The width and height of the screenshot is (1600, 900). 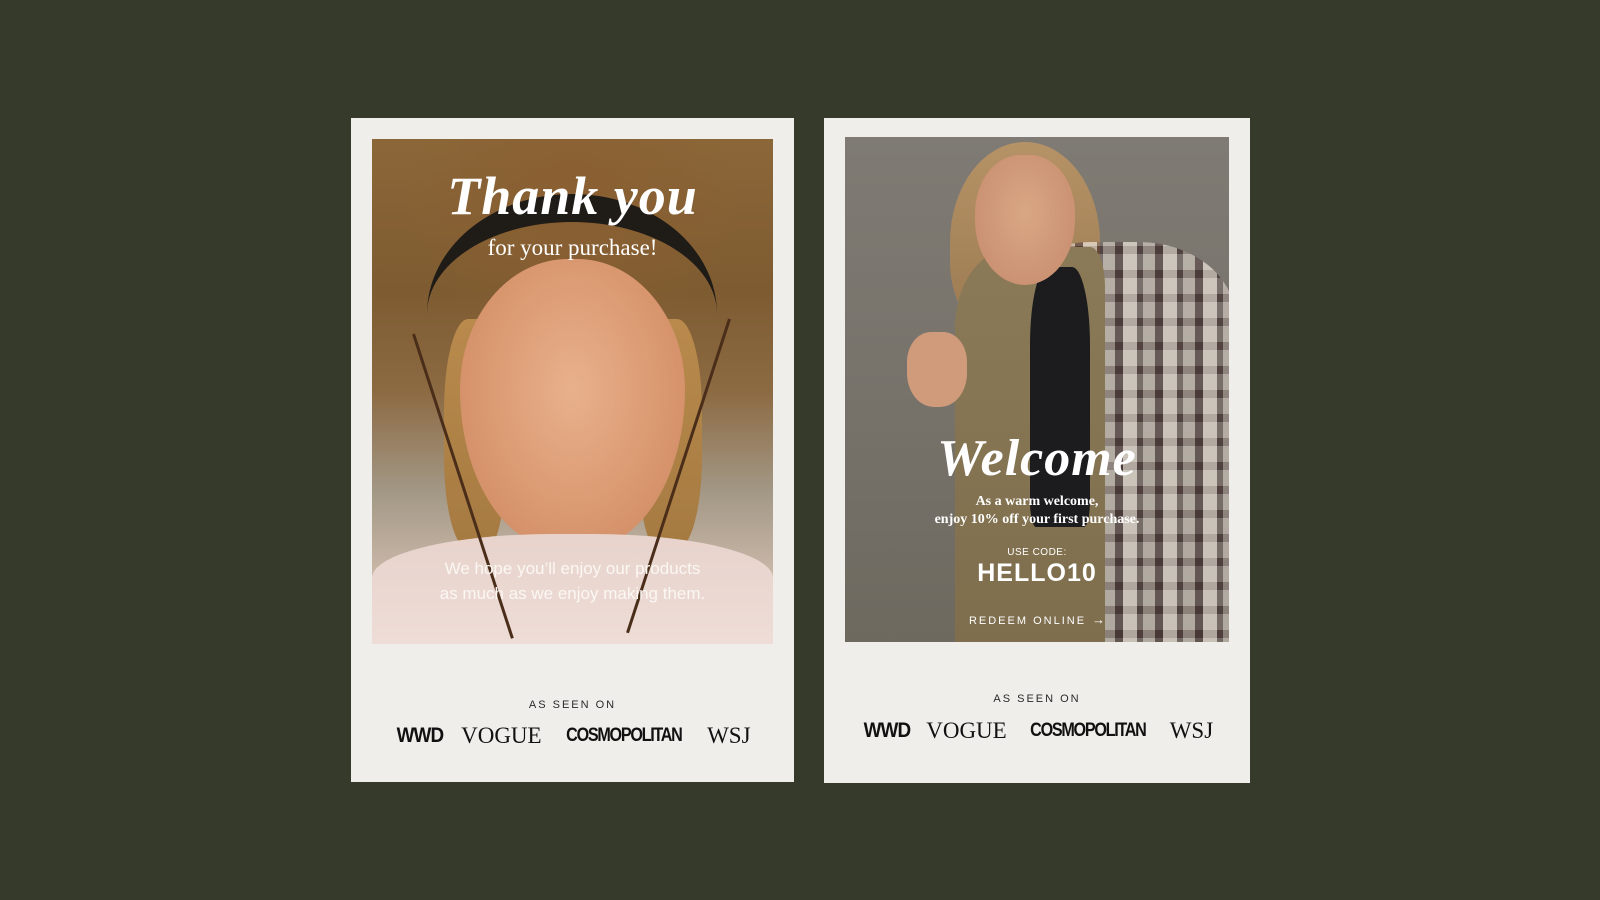 What do you see at coordinates (1037, 573) in the screenshot?
I see `promo-code: HELLO10` at bounding box center [1037, 573].